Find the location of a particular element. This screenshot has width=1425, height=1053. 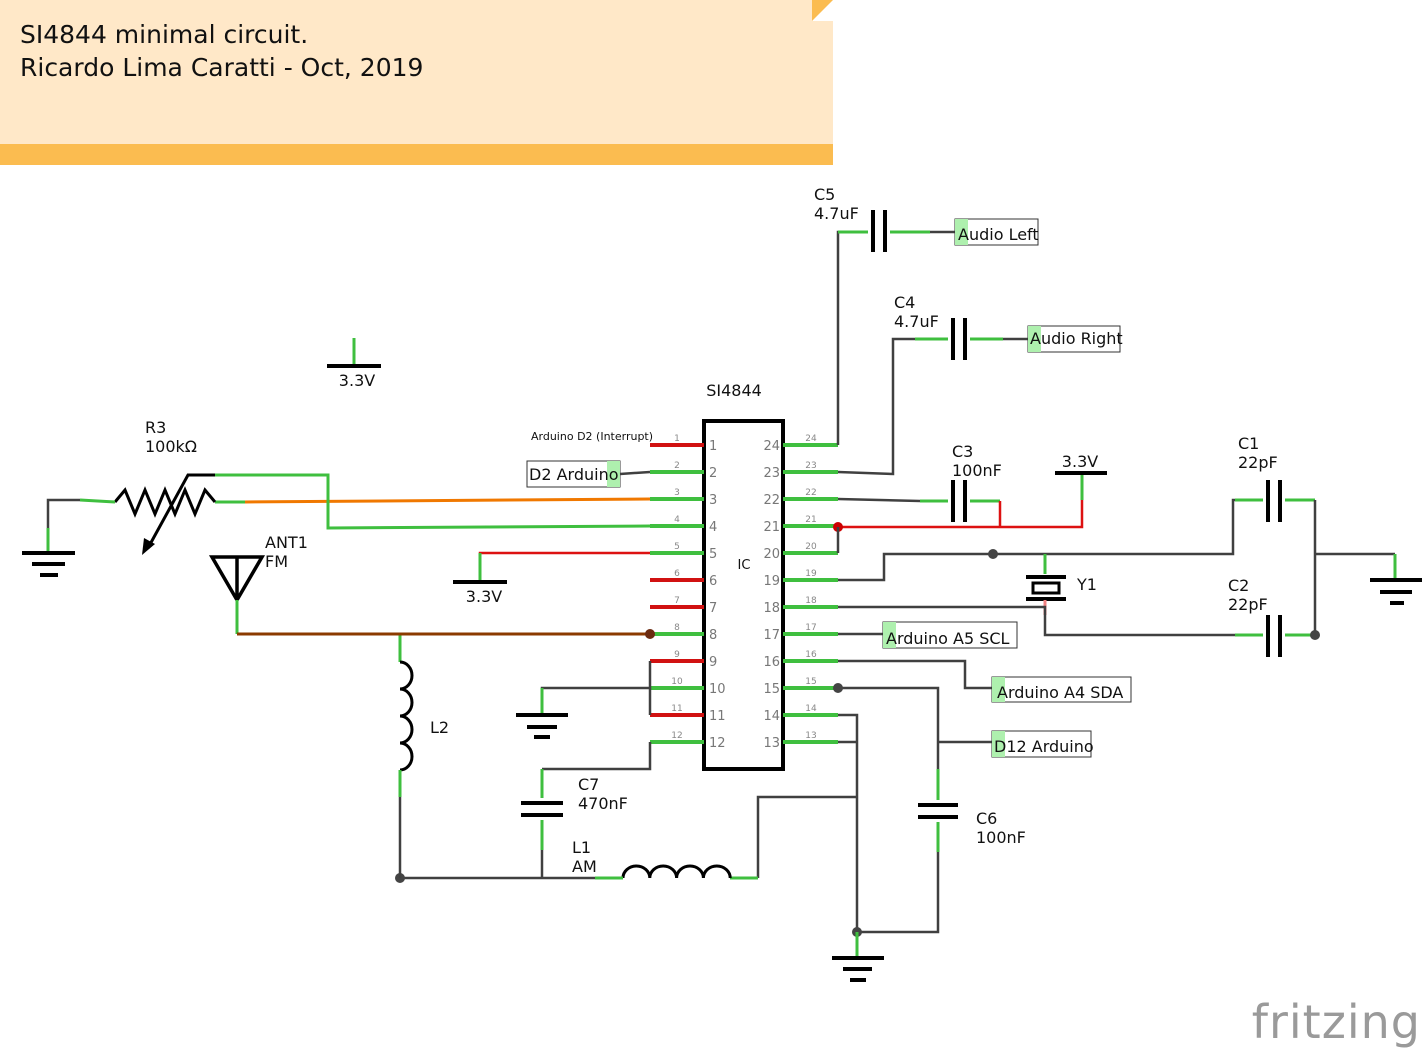

wire-a4 is located at coordinates (915, 674).